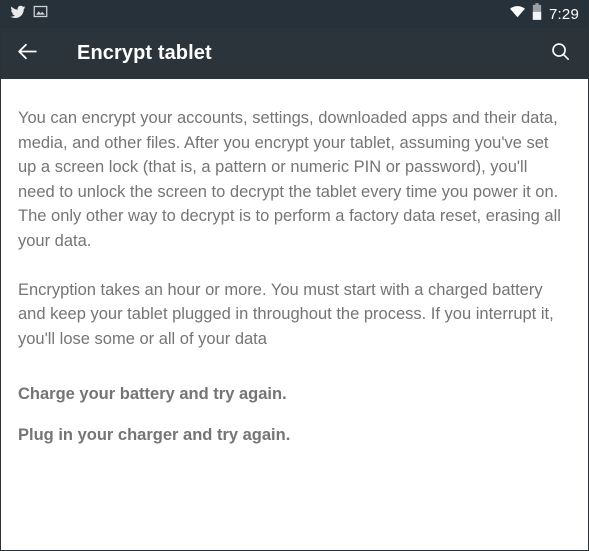  I want to click on twitter-icon, so click(18, 14).